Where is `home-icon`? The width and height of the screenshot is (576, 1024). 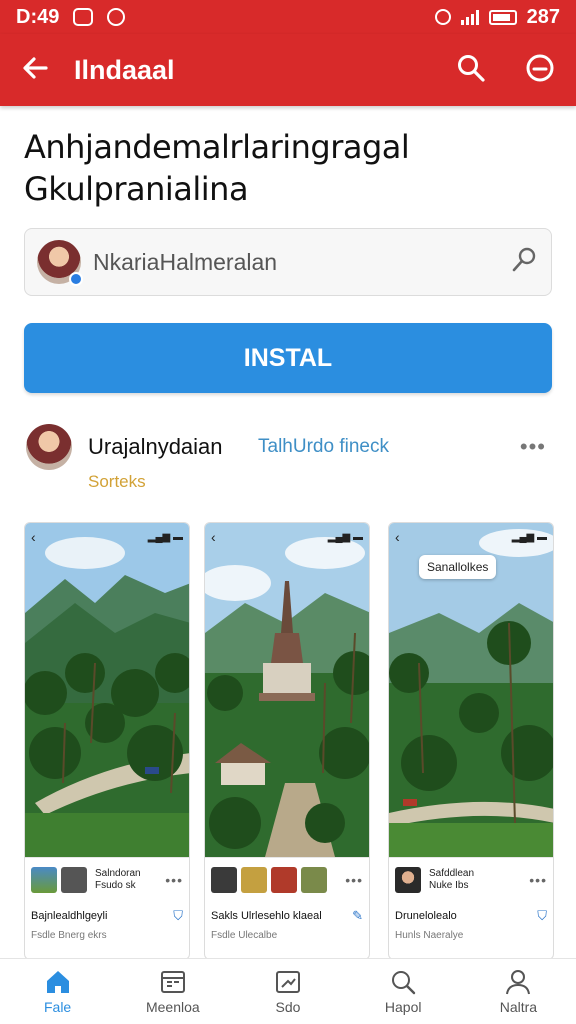 home-icon is located at coordinates (57, 981).